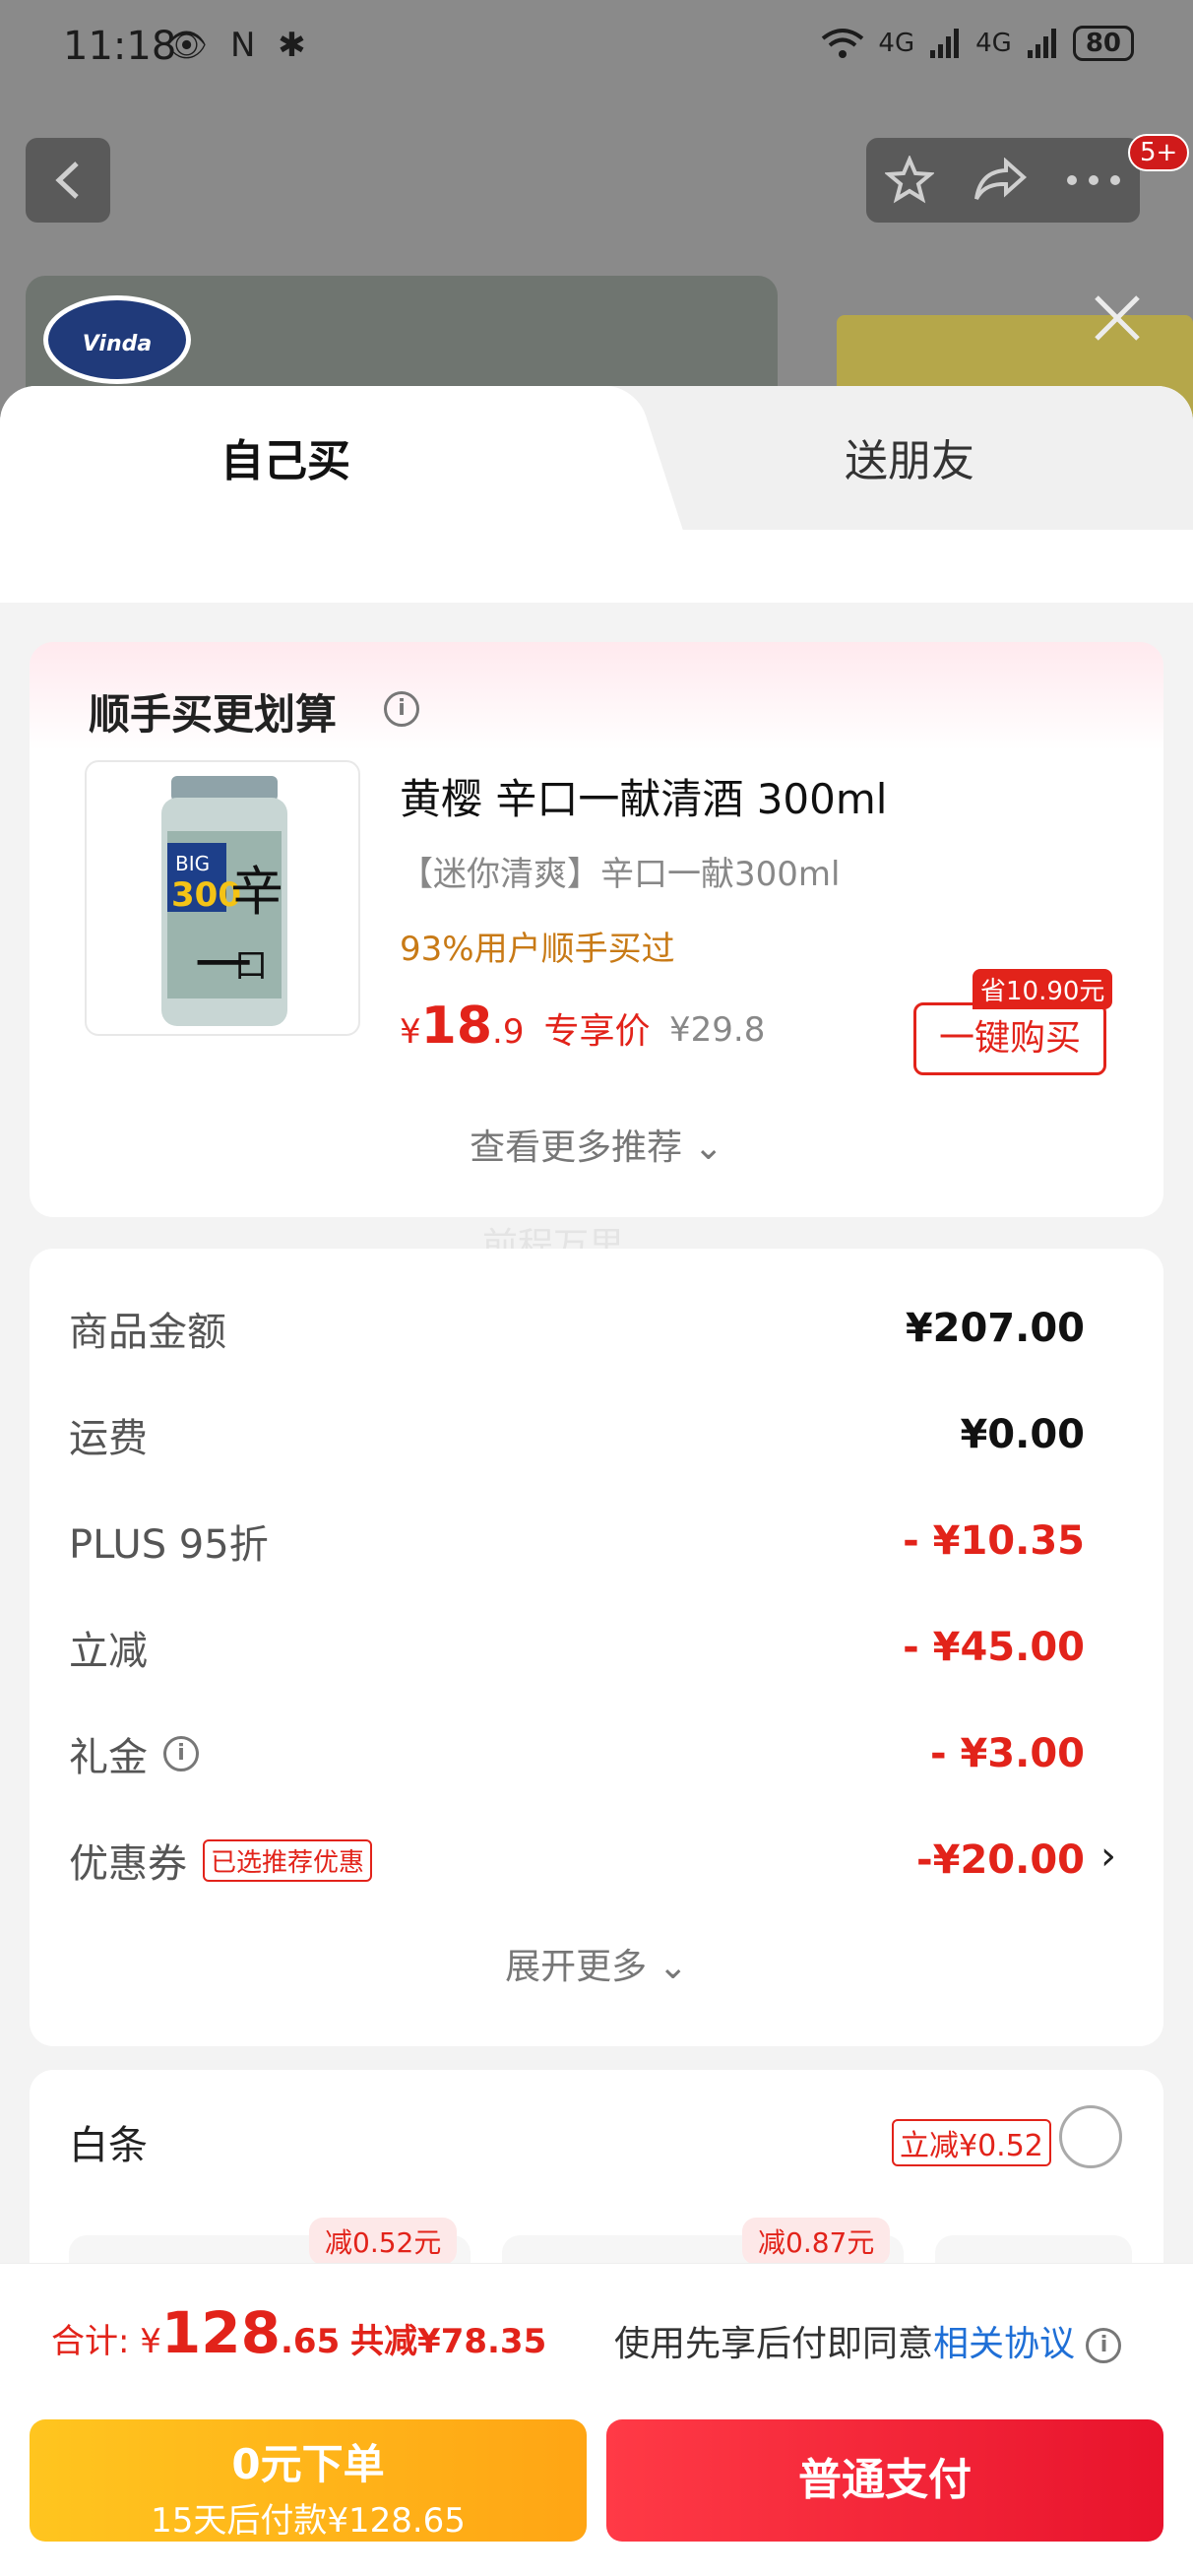  I want to click on summary-row: 商品金额 ¥207.00, so click(577, 1328).